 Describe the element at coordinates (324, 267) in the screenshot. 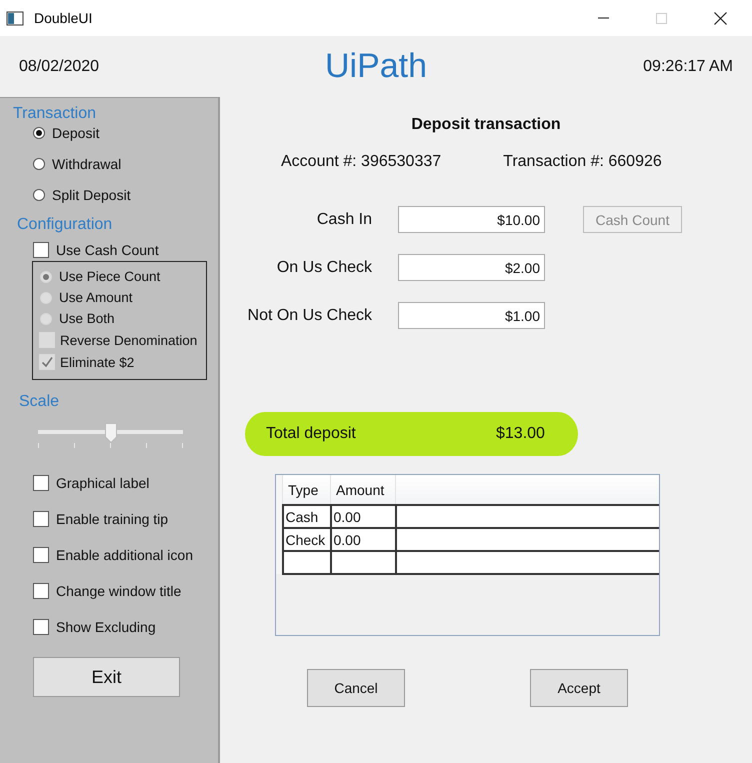

I see `field-label: On Us Check` at that location.